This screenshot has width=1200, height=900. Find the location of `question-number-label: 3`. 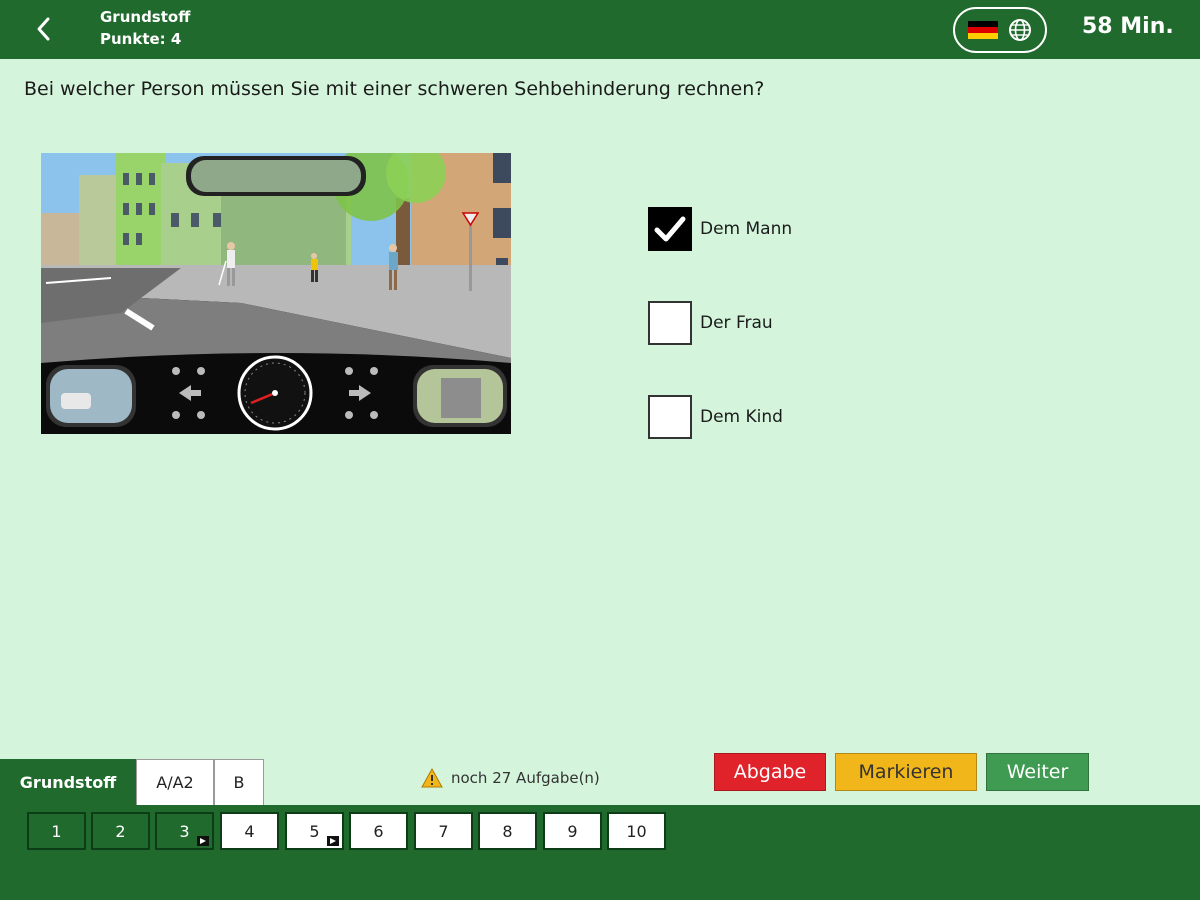

question-number-label: 3 is located at coordinates (184, 831).